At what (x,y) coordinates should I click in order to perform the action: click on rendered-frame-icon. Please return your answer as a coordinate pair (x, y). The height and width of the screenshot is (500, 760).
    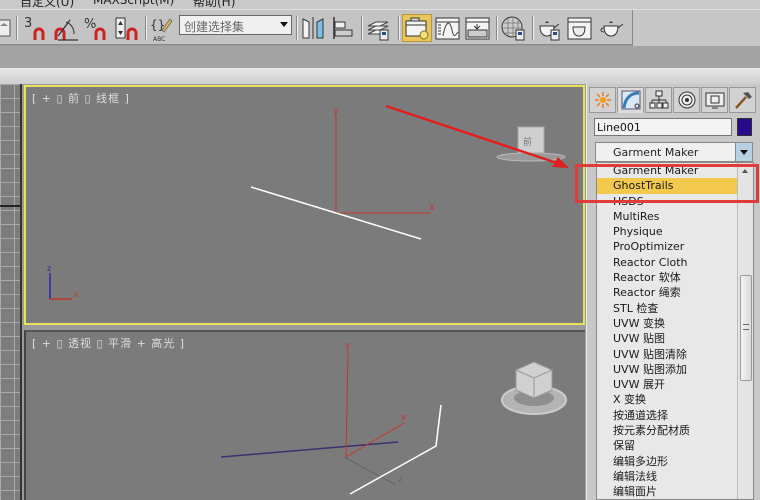
    Looking at the image, I should click on (579, 28).